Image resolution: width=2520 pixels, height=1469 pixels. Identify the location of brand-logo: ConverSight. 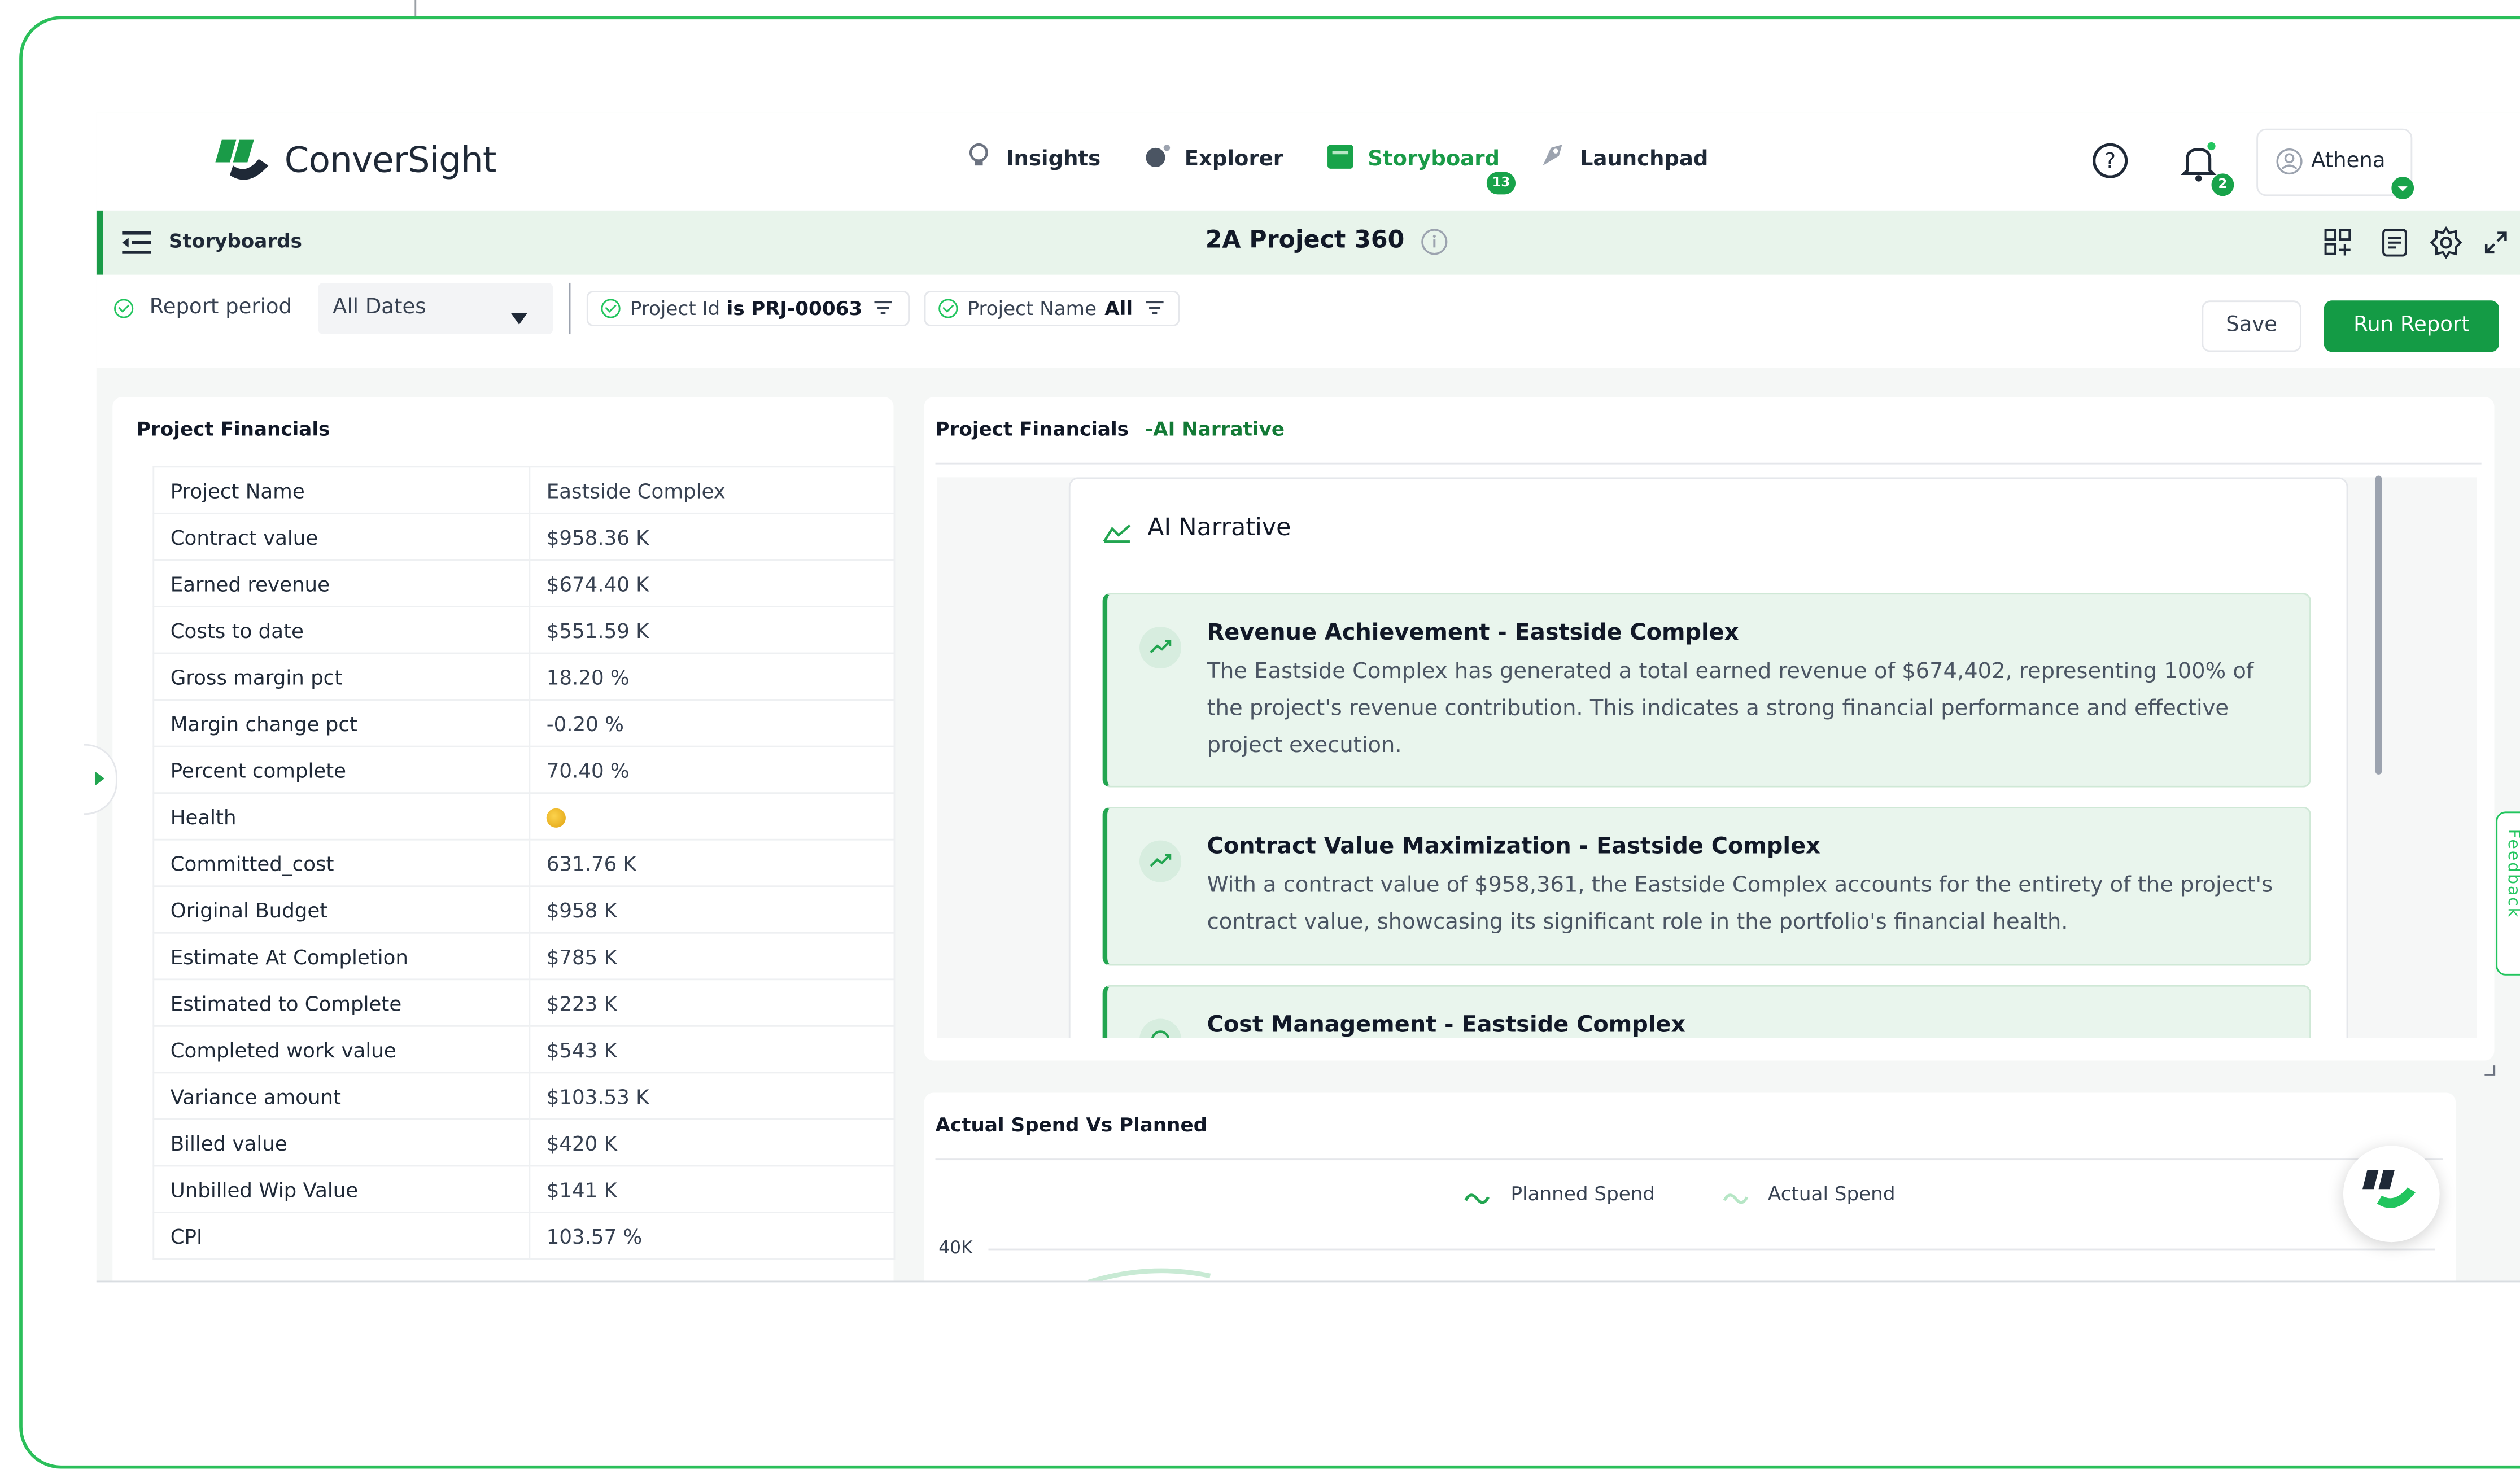
(355, 160).